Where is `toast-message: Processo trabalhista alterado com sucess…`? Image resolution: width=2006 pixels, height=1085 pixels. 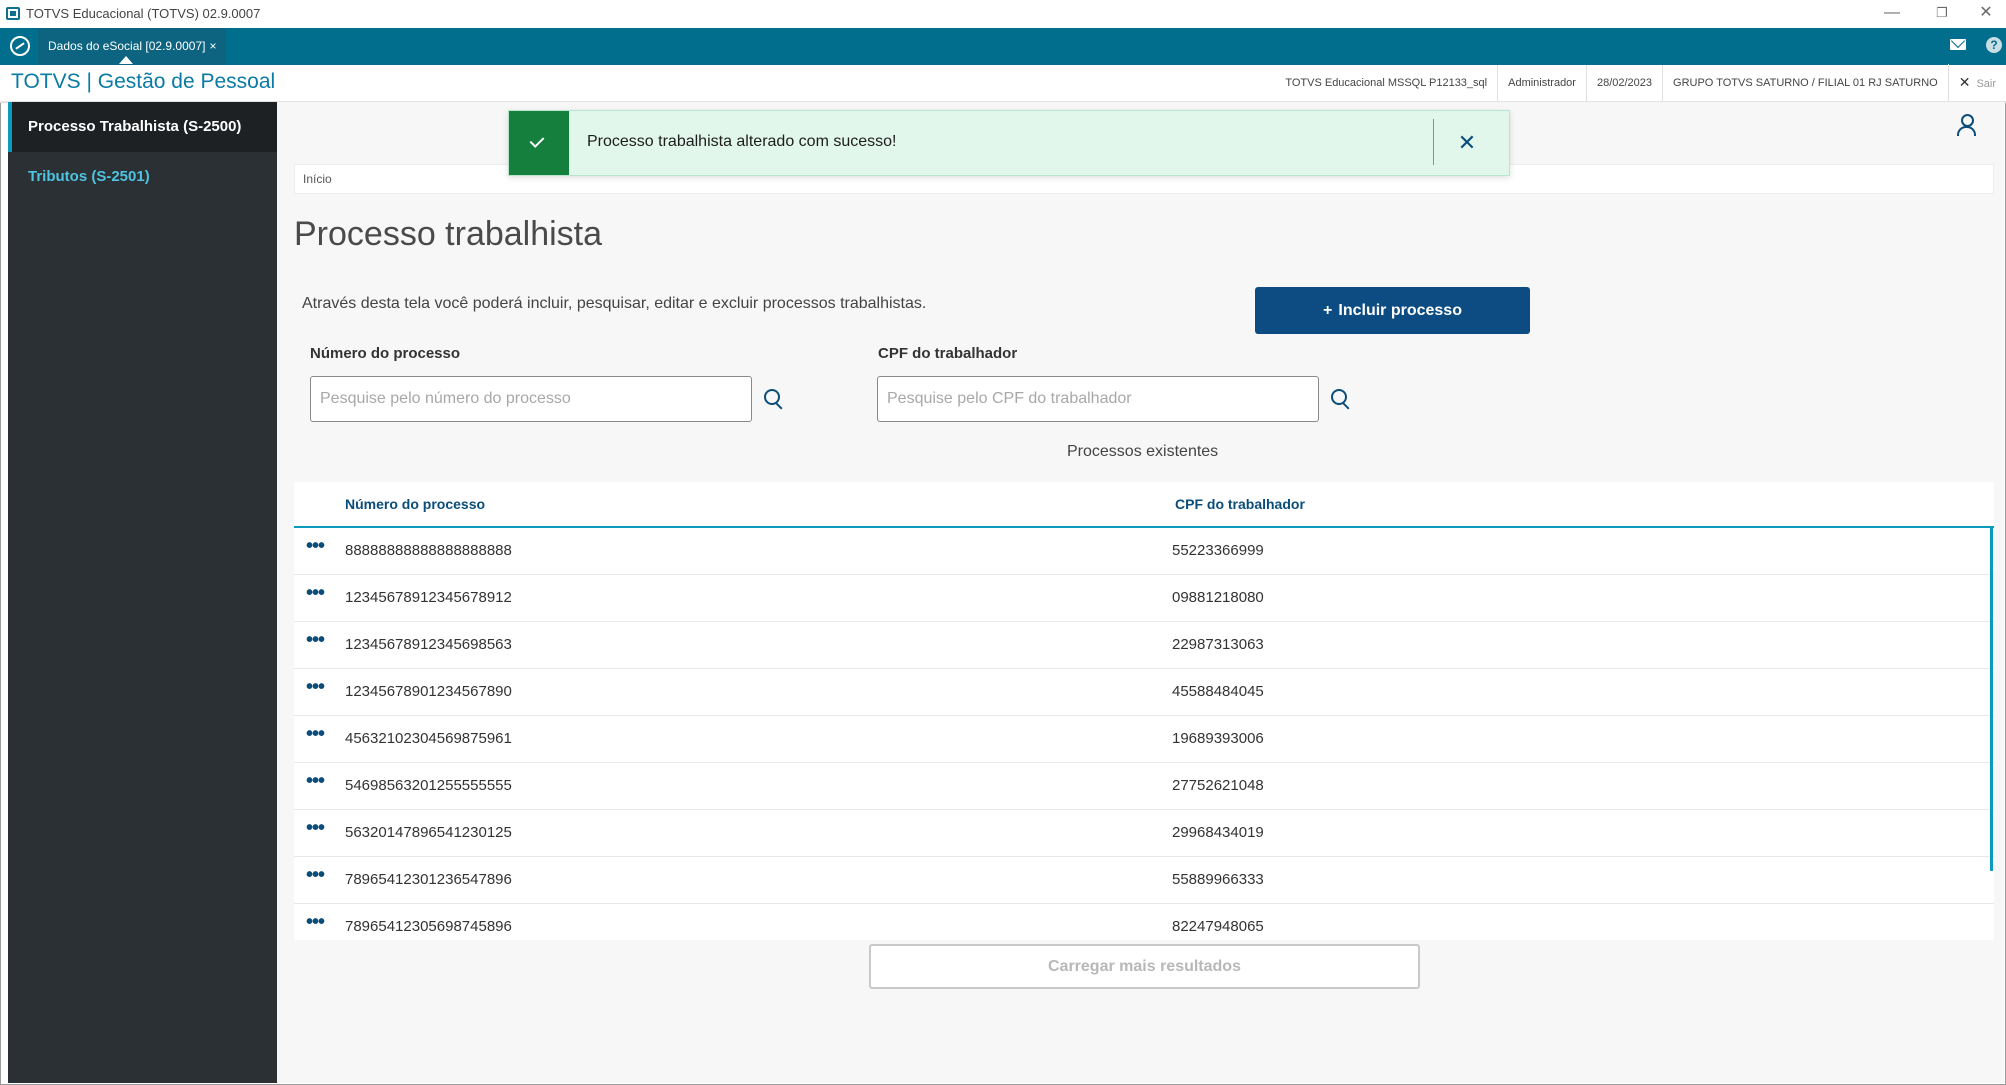 toast-message: Processo trabalhista alterado com sucess… is located at coordinates (742, 141).